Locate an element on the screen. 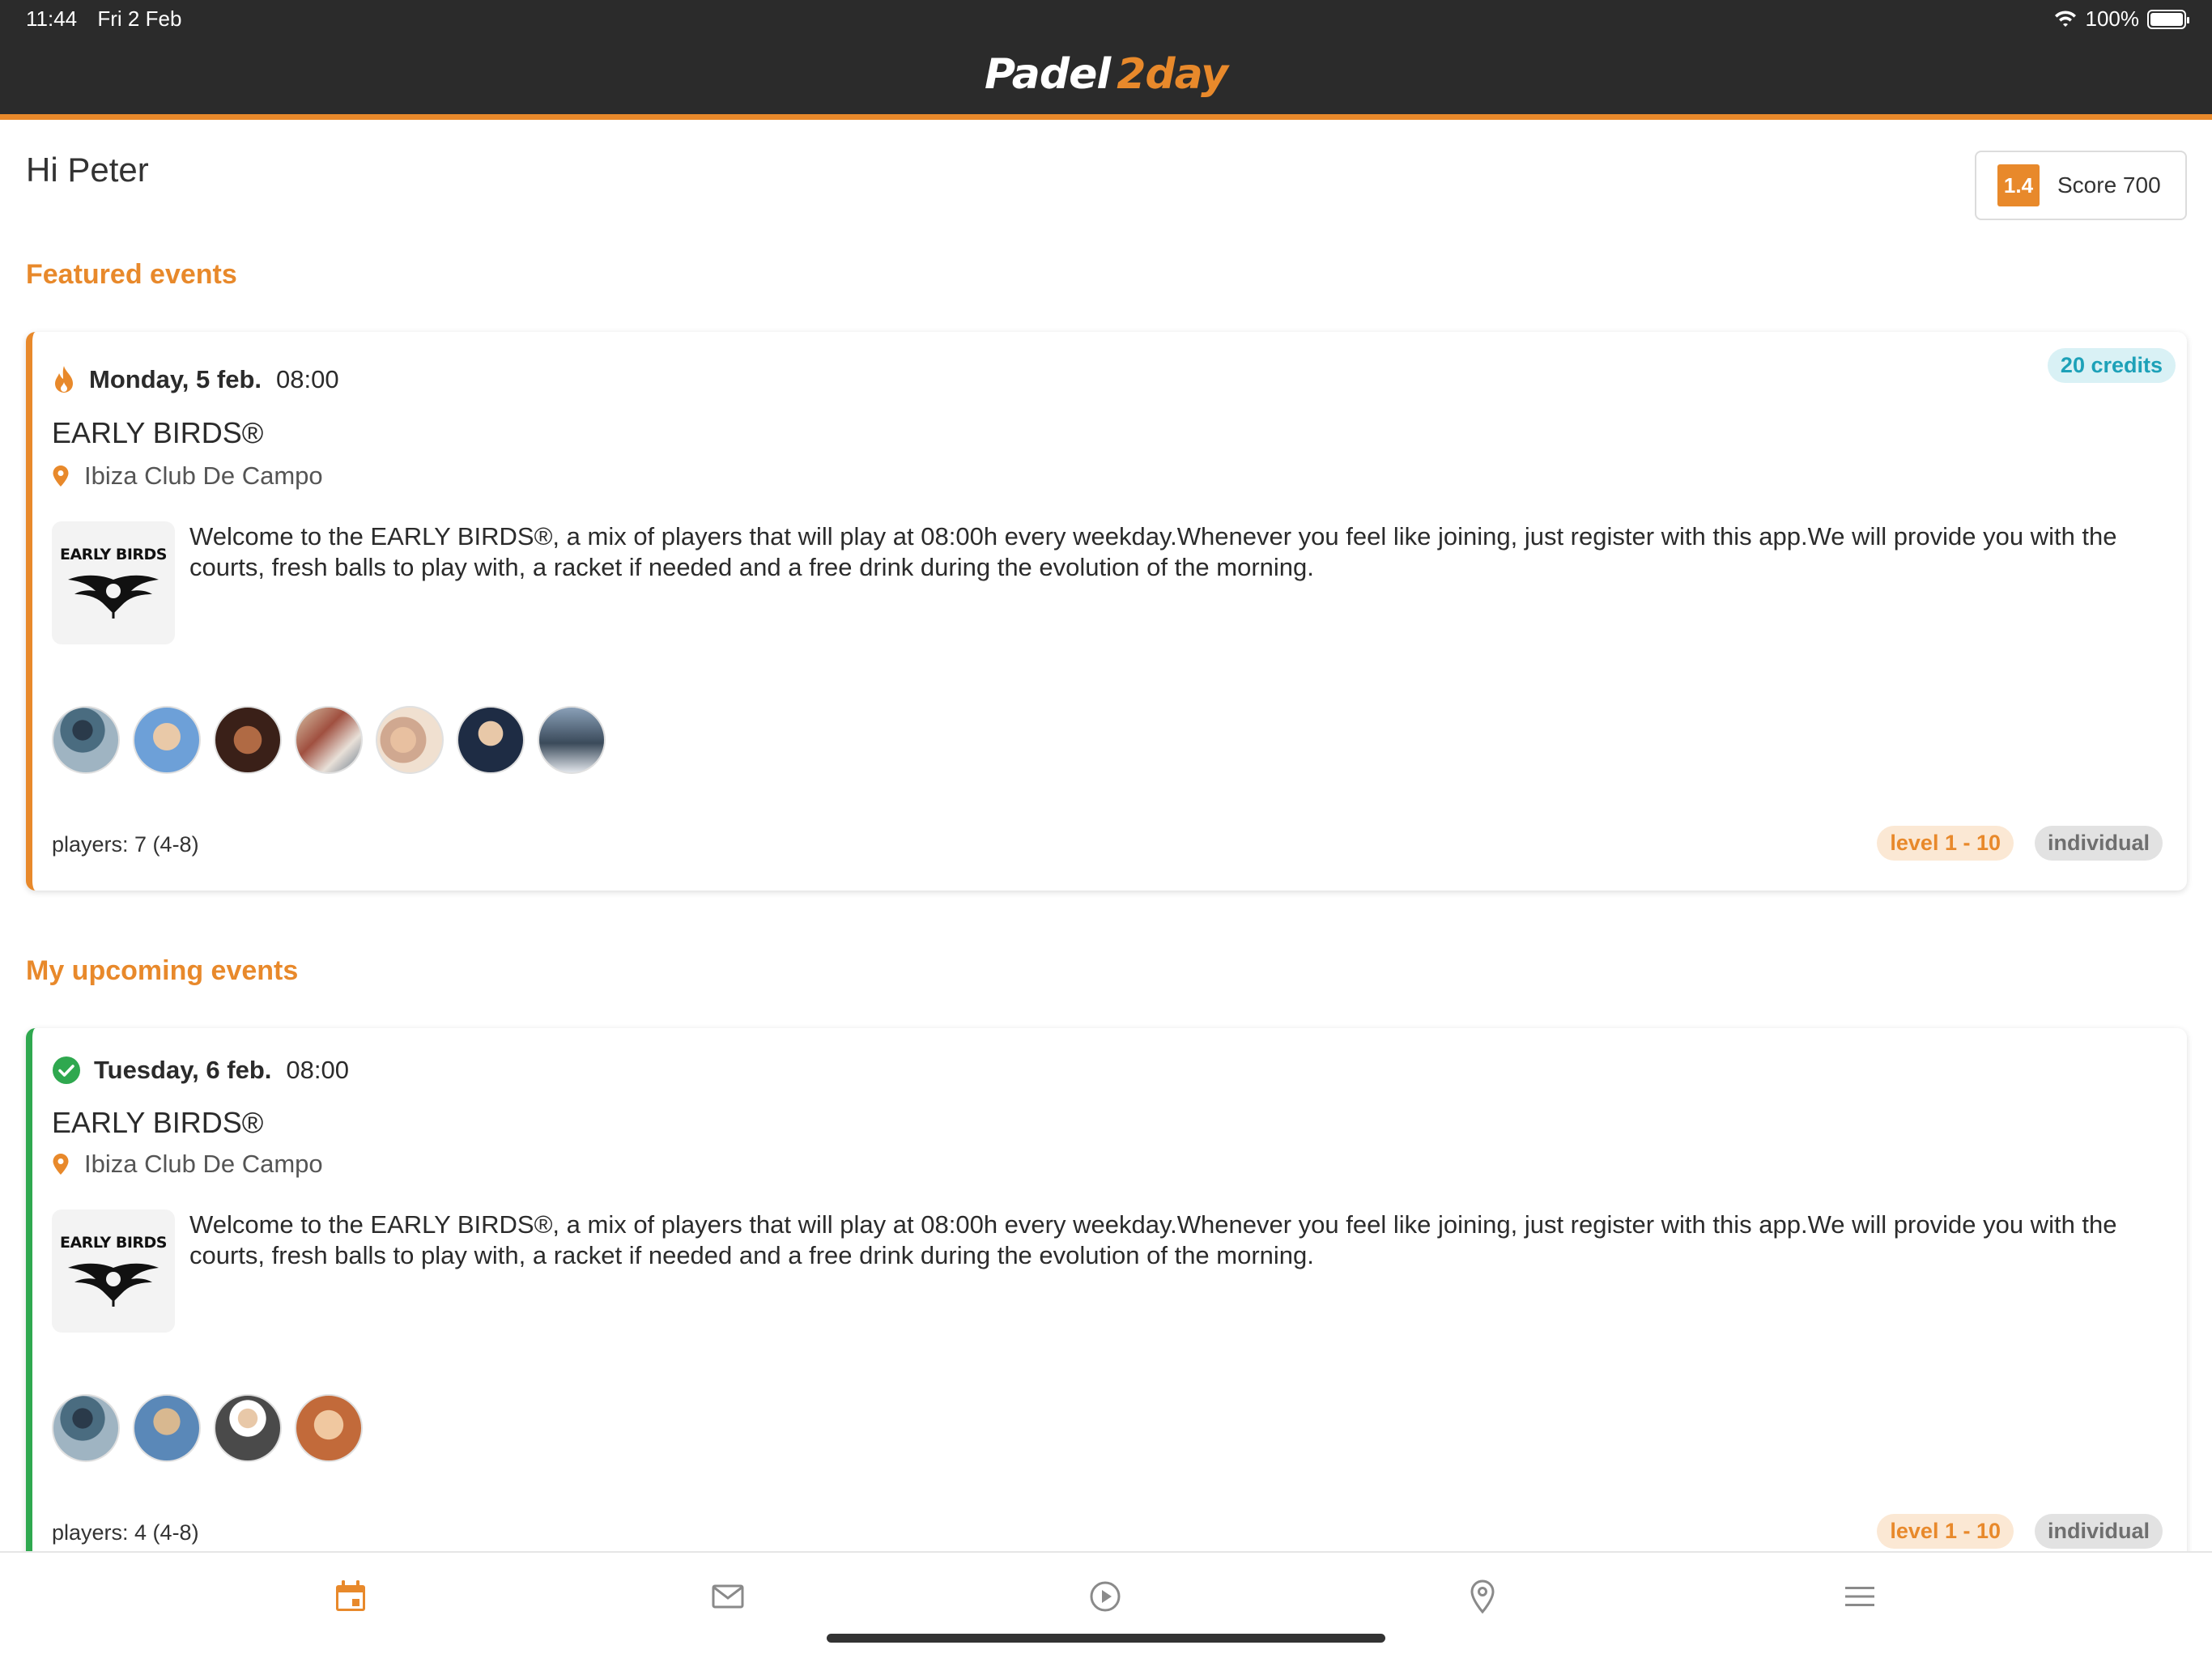 This screenshot has height=1658, width=2212. logo-text-2day: 2day is located at coordinates (1172, 74).